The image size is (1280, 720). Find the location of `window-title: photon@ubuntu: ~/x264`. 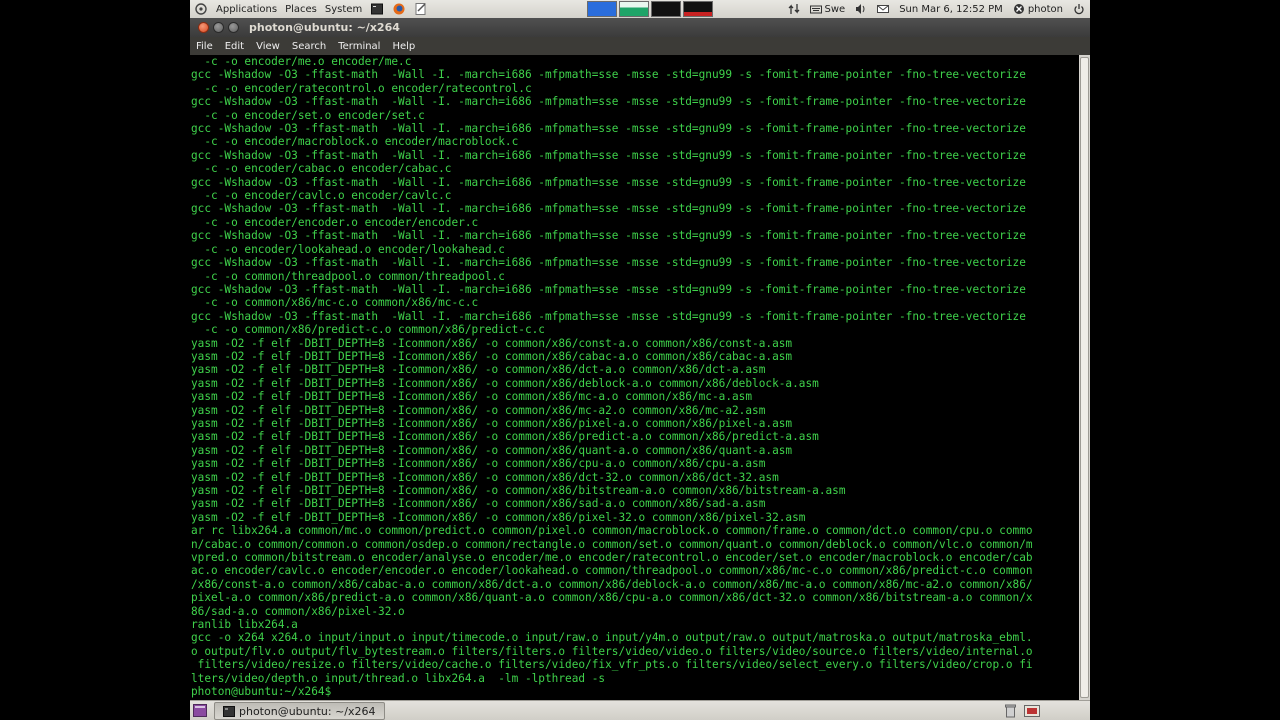

window-title: photon@ubuntu: ~/x264 is located at coordinates (324, 27).